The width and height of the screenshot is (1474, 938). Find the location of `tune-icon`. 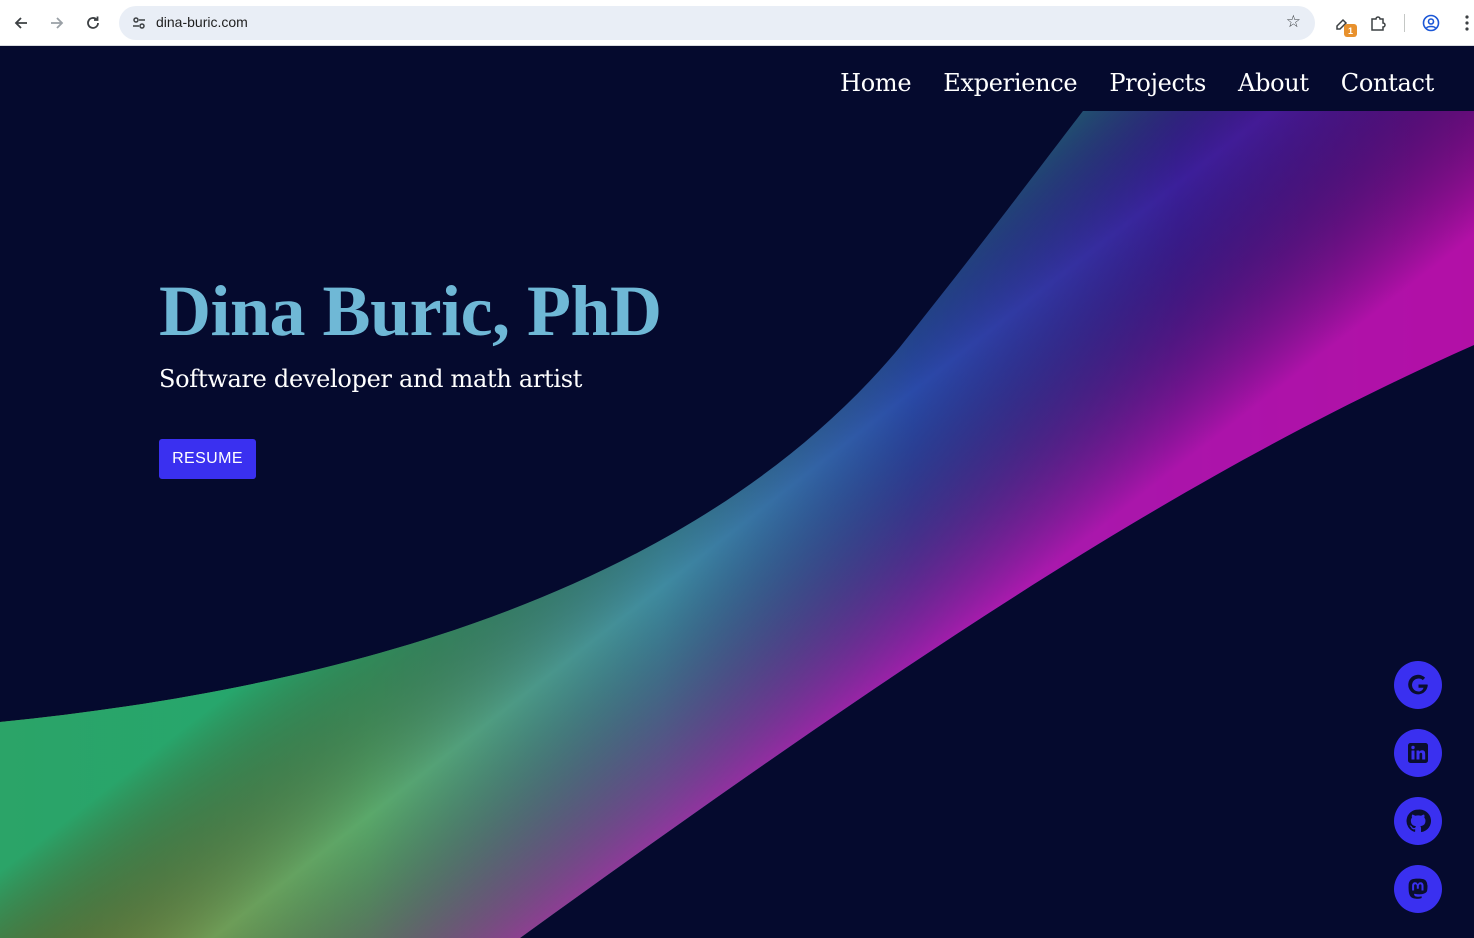

tune-icon is located at coordinates (139, 23).